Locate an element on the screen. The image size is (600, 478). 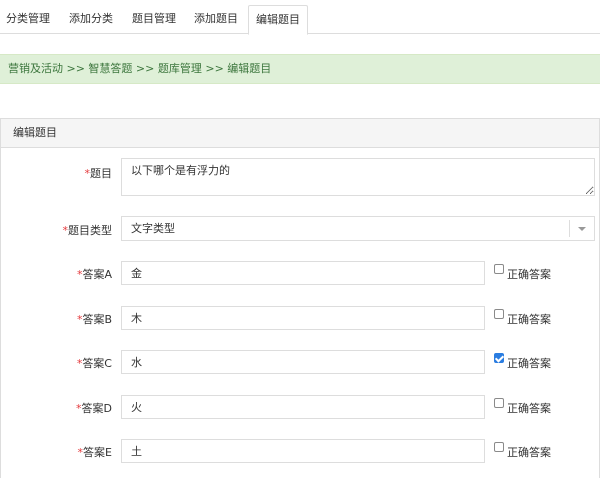
answer-b-correct-label: 正确答案 is located at coordinates (529, 319).